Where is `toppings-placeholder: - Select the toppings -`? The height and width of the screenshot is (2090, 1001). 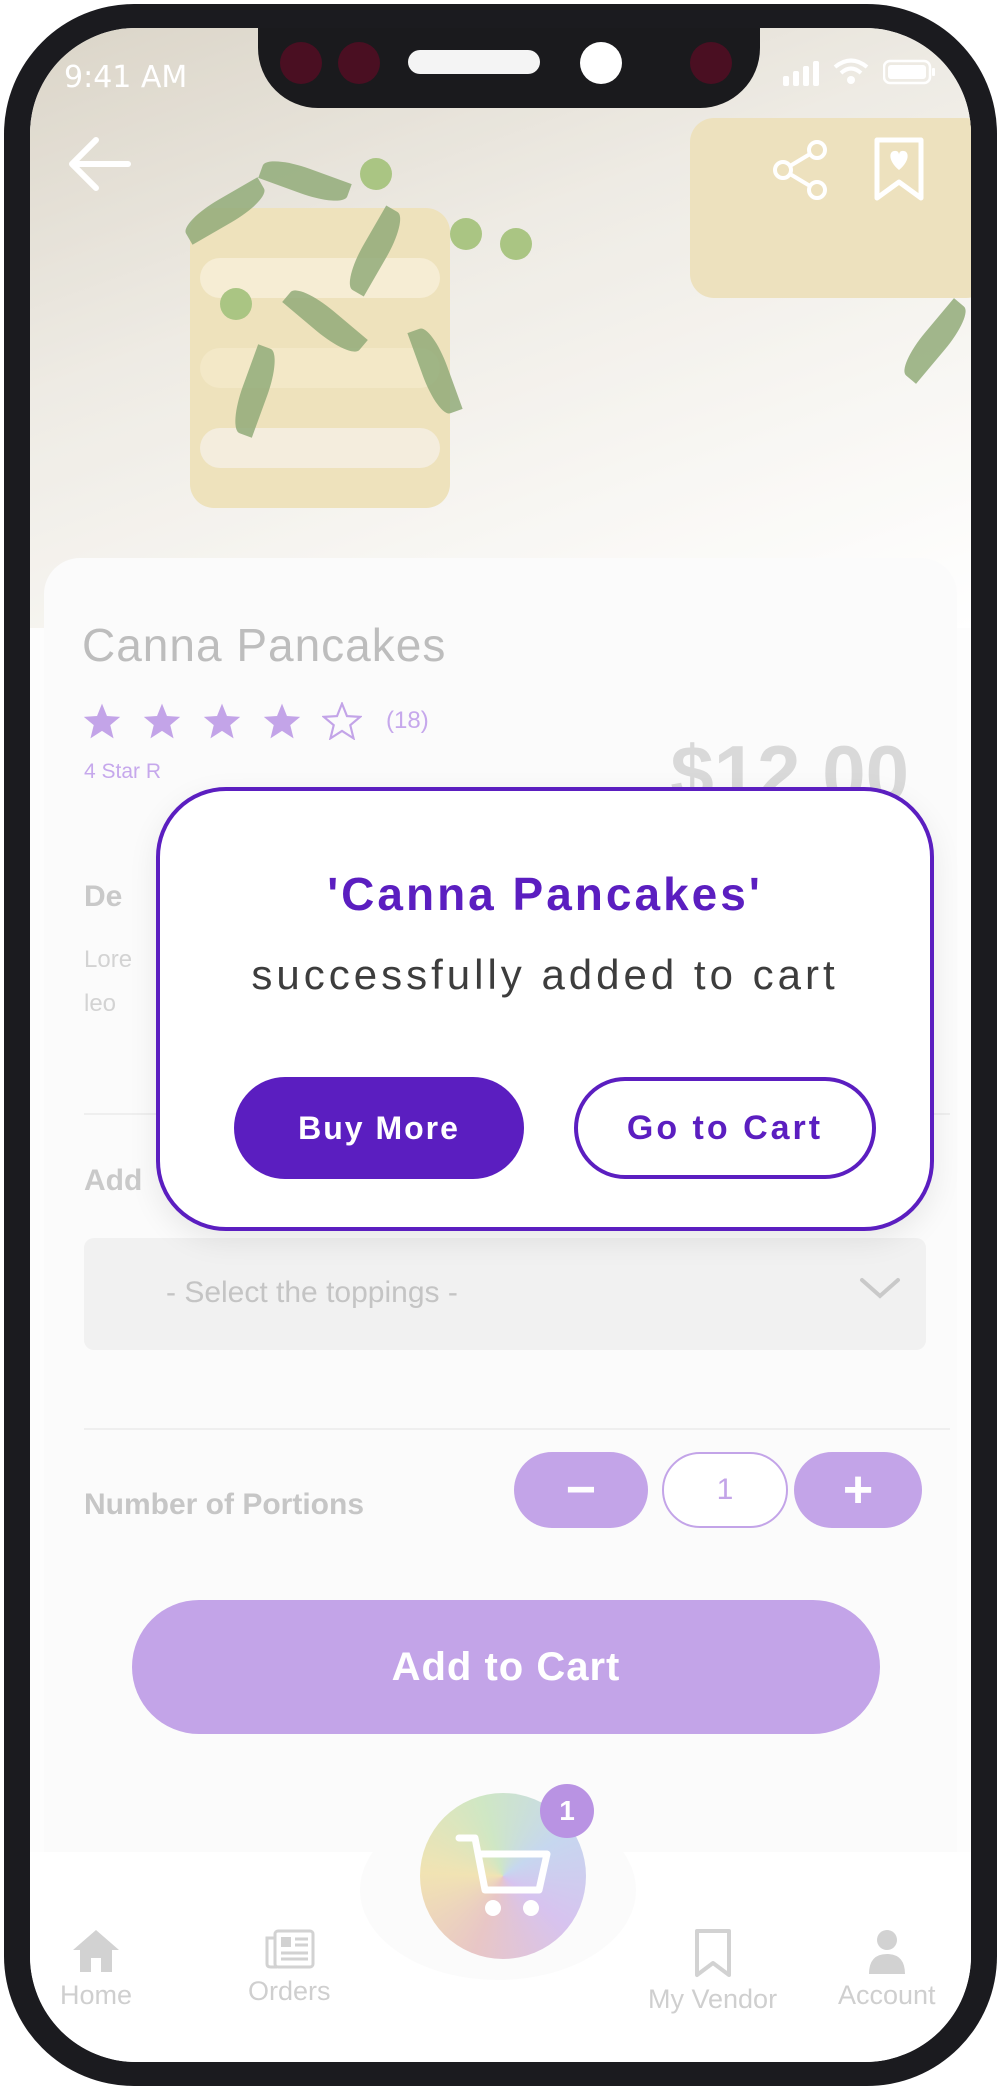
toppings-placeholder: - Select the toppings - is located at coordinates (312, 1292).